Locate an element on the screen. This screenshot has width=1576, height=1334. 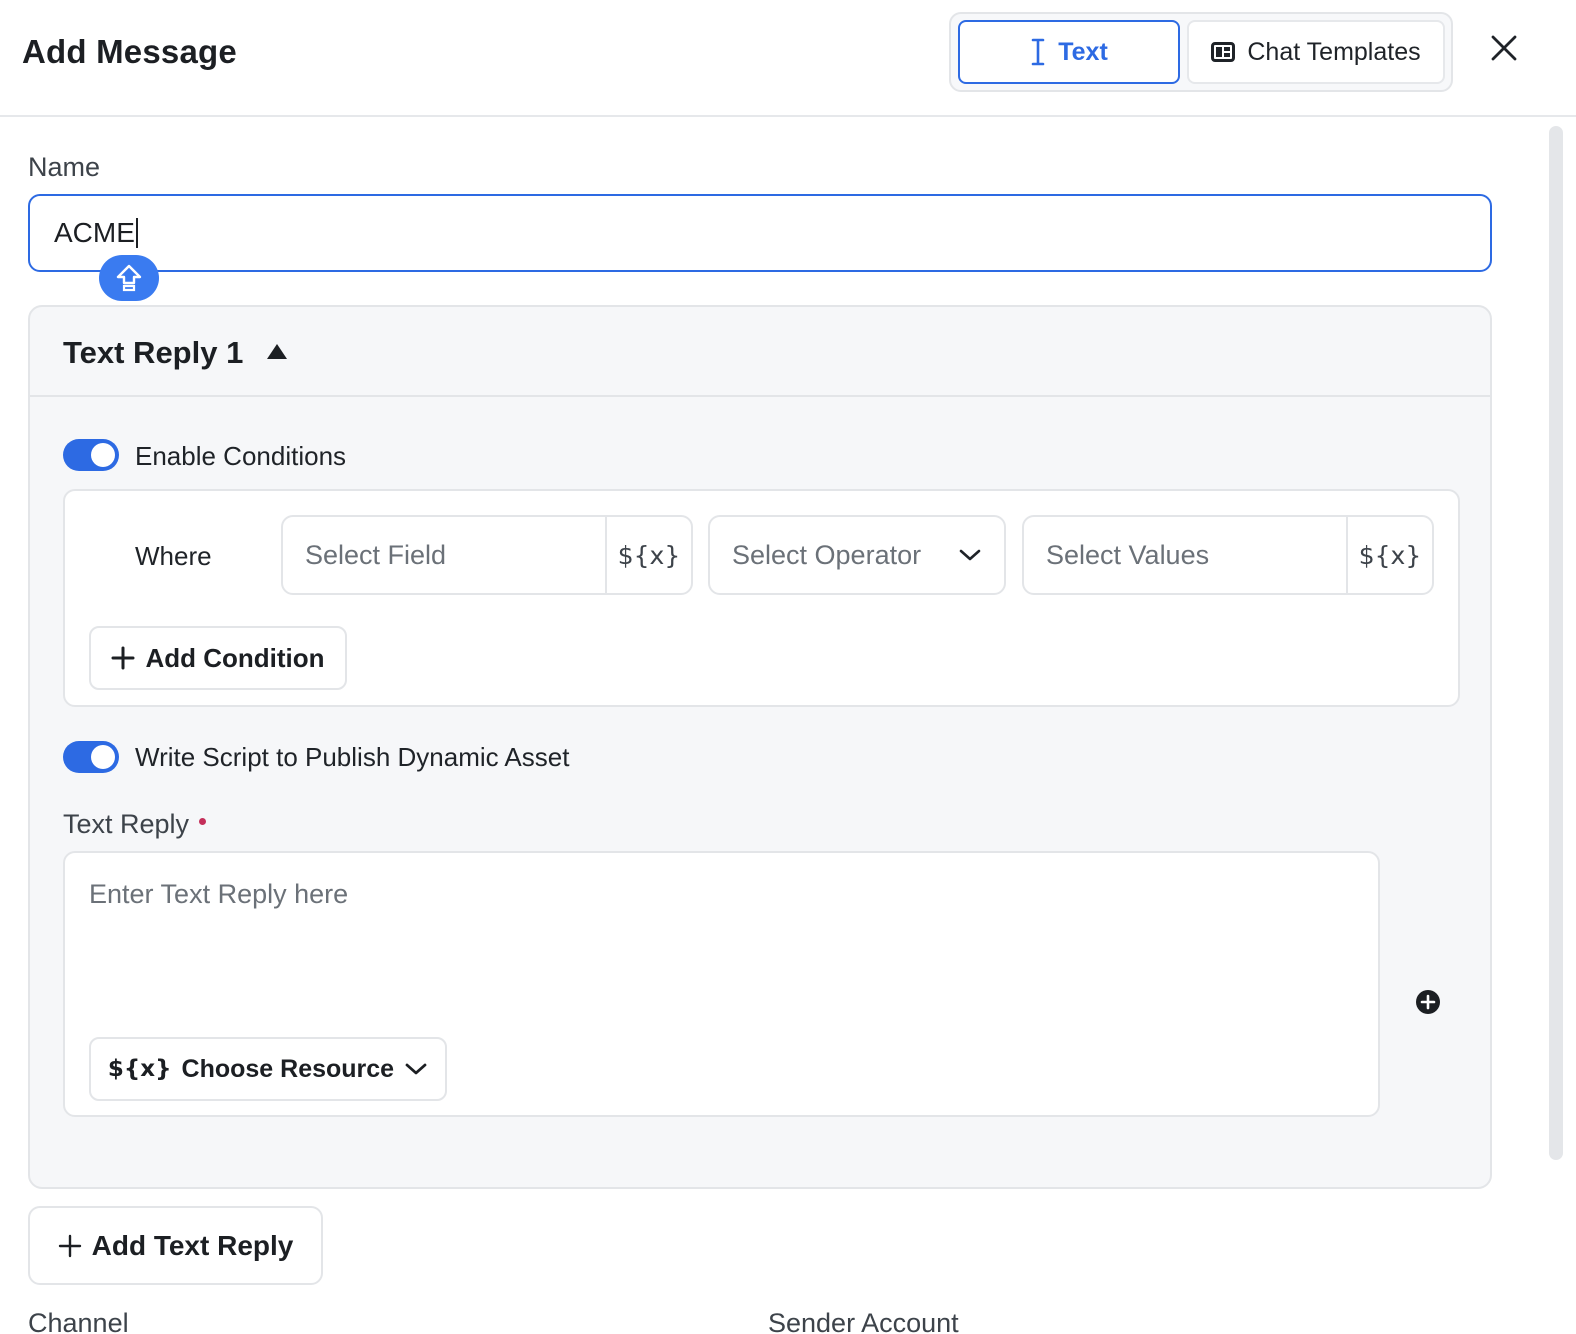
tab-chat-templates: Chat Templates is located at coordinates (1316, 52).